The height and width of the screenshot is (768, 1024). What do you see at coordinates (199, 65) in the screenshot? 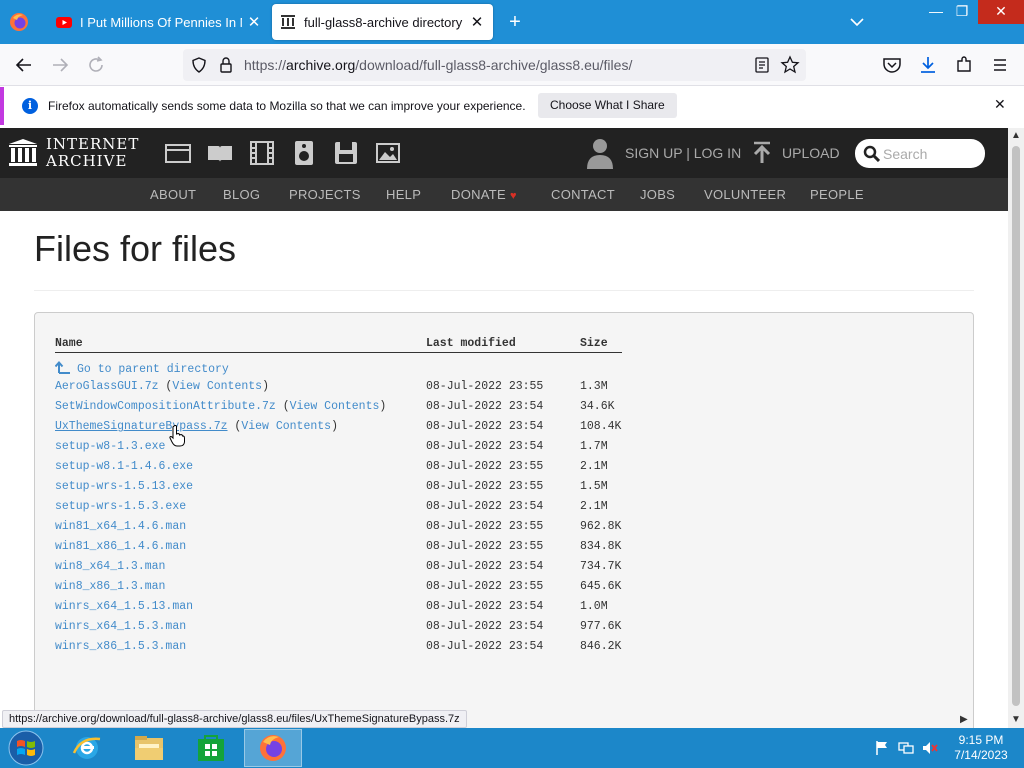
I see `tracking-shield-icon` at bounding box center [199, 65].